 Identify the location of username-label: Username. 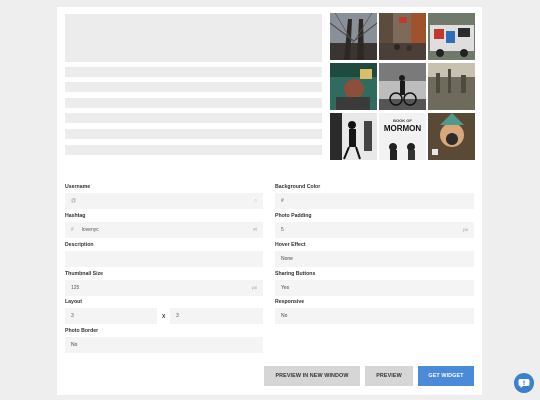
(78, 187).